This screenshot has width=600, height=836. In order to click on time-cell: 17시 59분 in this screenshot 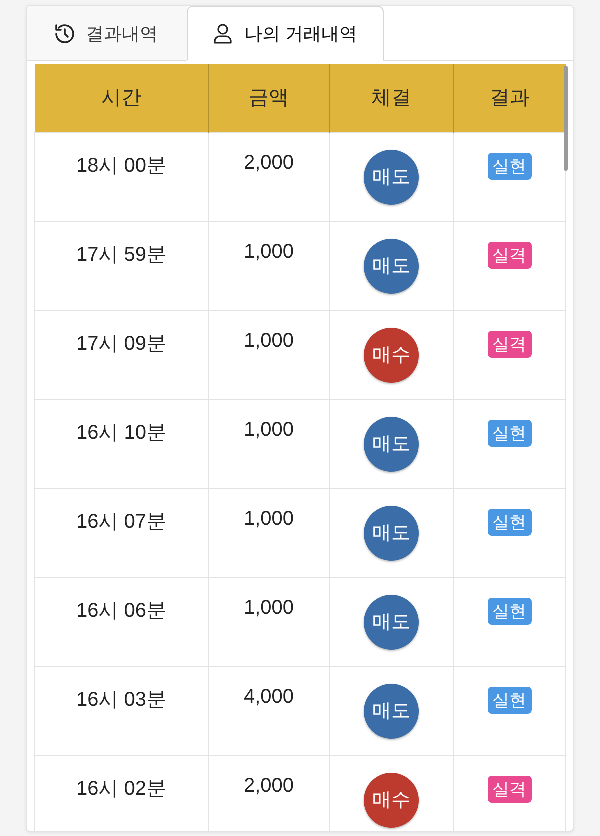, I will do `click(121, 265)`.